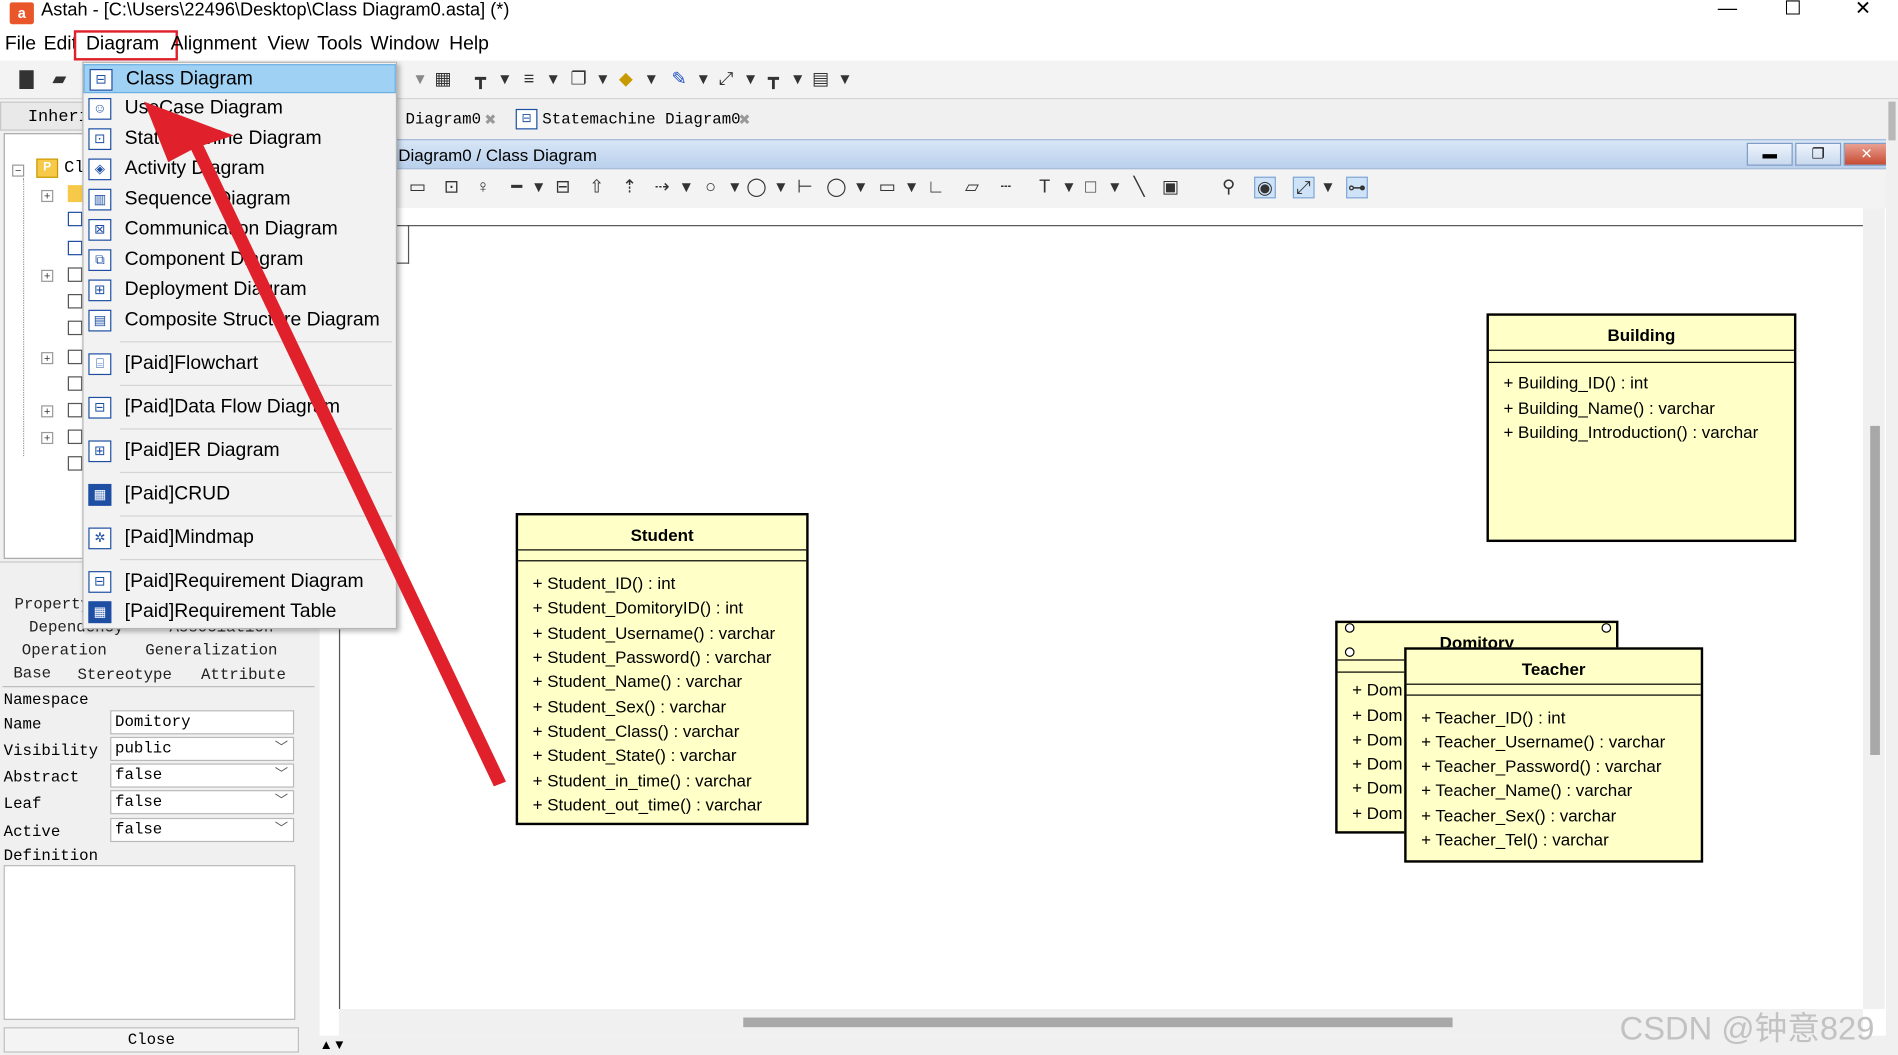 The image size is (1898, 1055). I want to click on watermark: CSDN @钟意829, so click(1747, 1028).